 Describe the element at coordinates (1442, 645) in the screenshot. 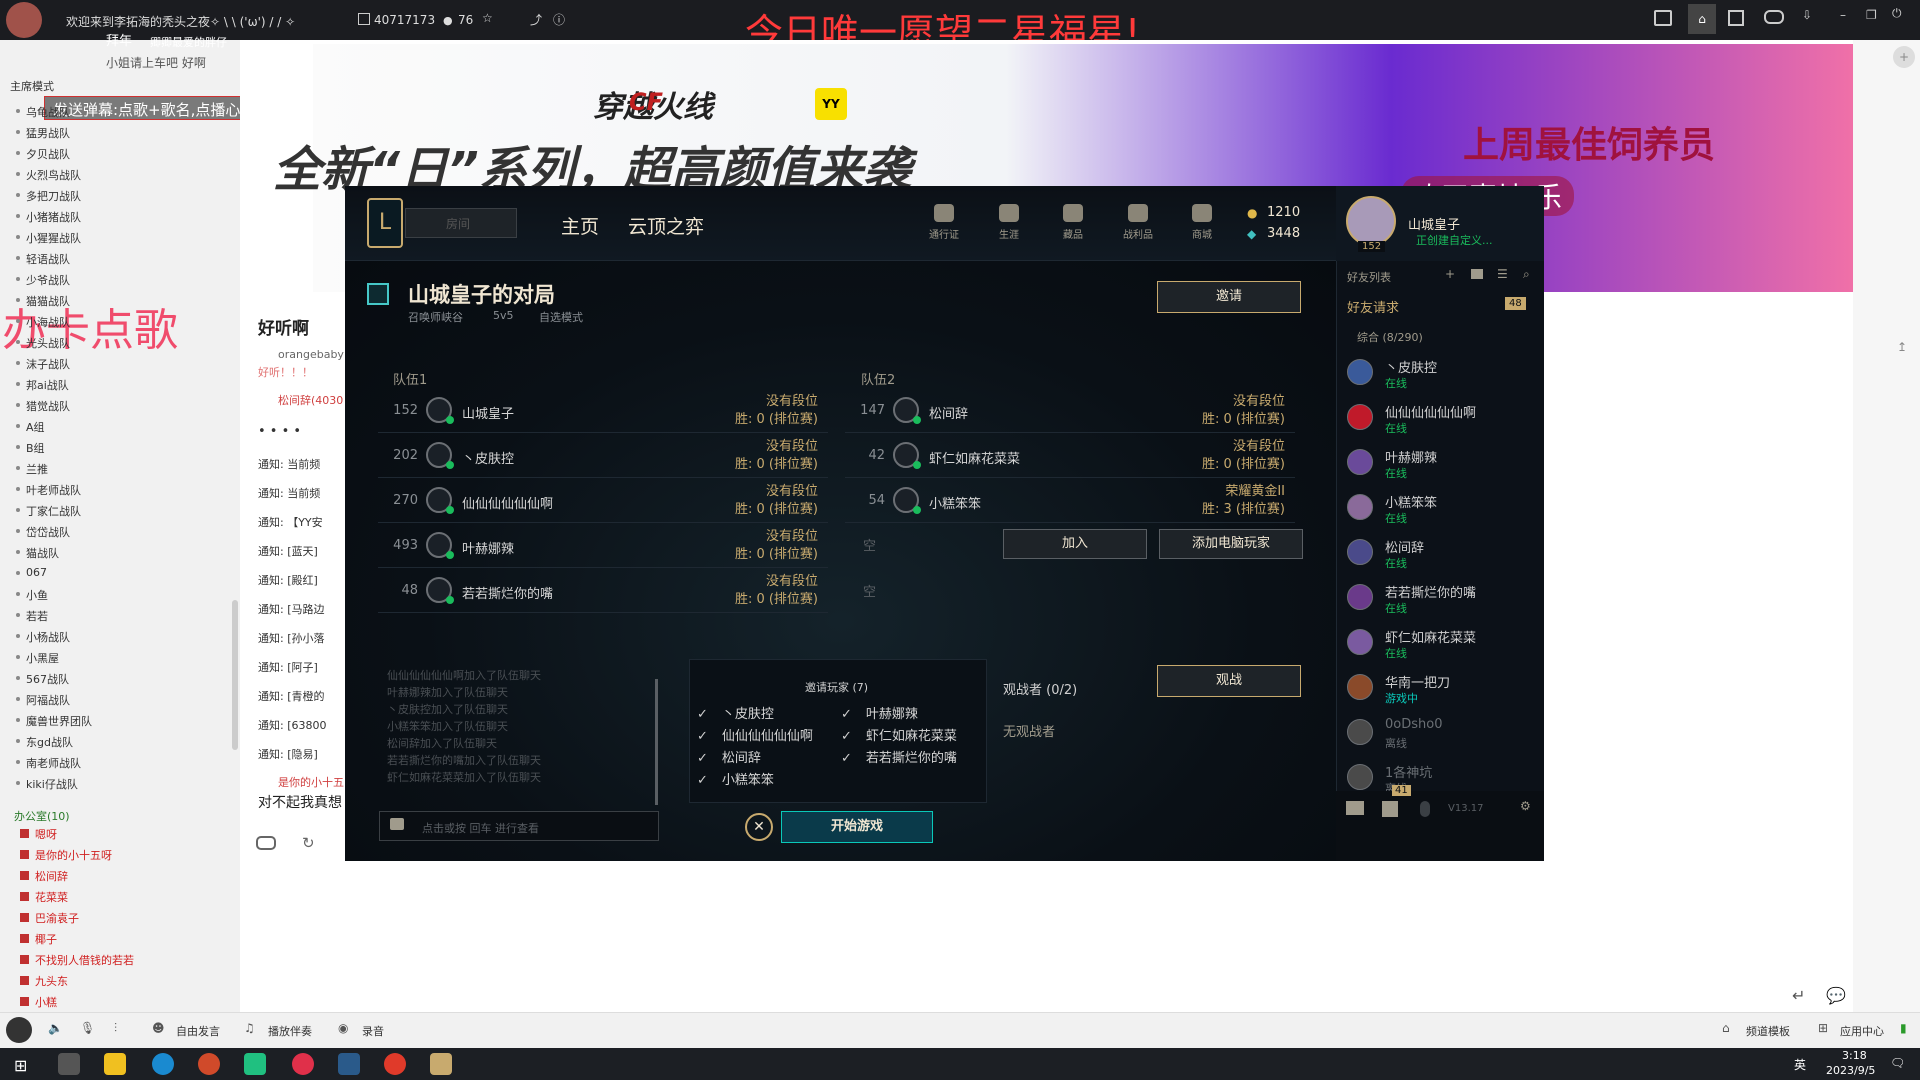

I see `friend-item: 虾仁如麻花菜菜 在线` at that location.